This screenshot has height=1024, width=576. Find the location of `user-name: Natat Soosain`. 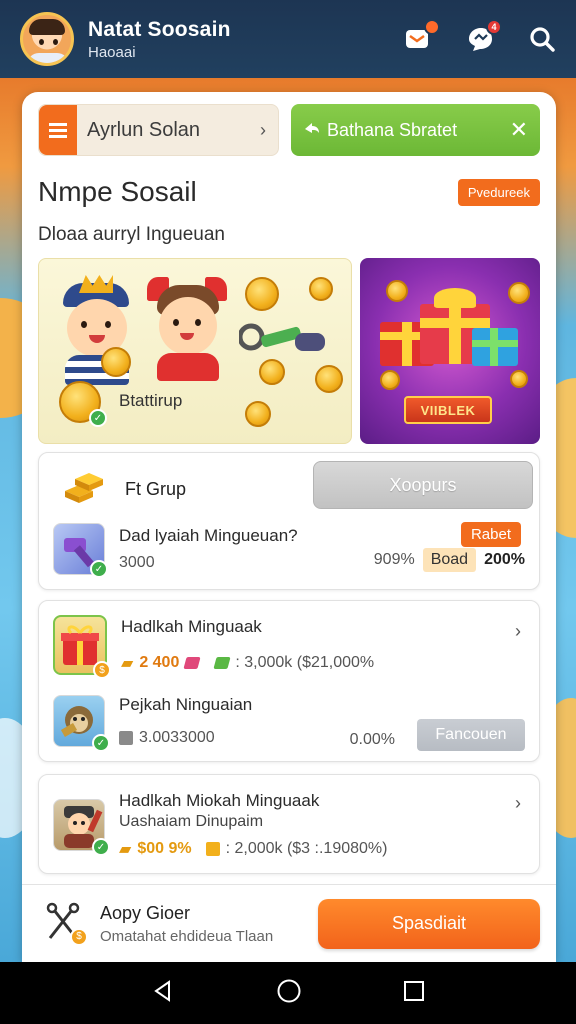

user-name: Natat Soosain is located at coordinates (159, 29).